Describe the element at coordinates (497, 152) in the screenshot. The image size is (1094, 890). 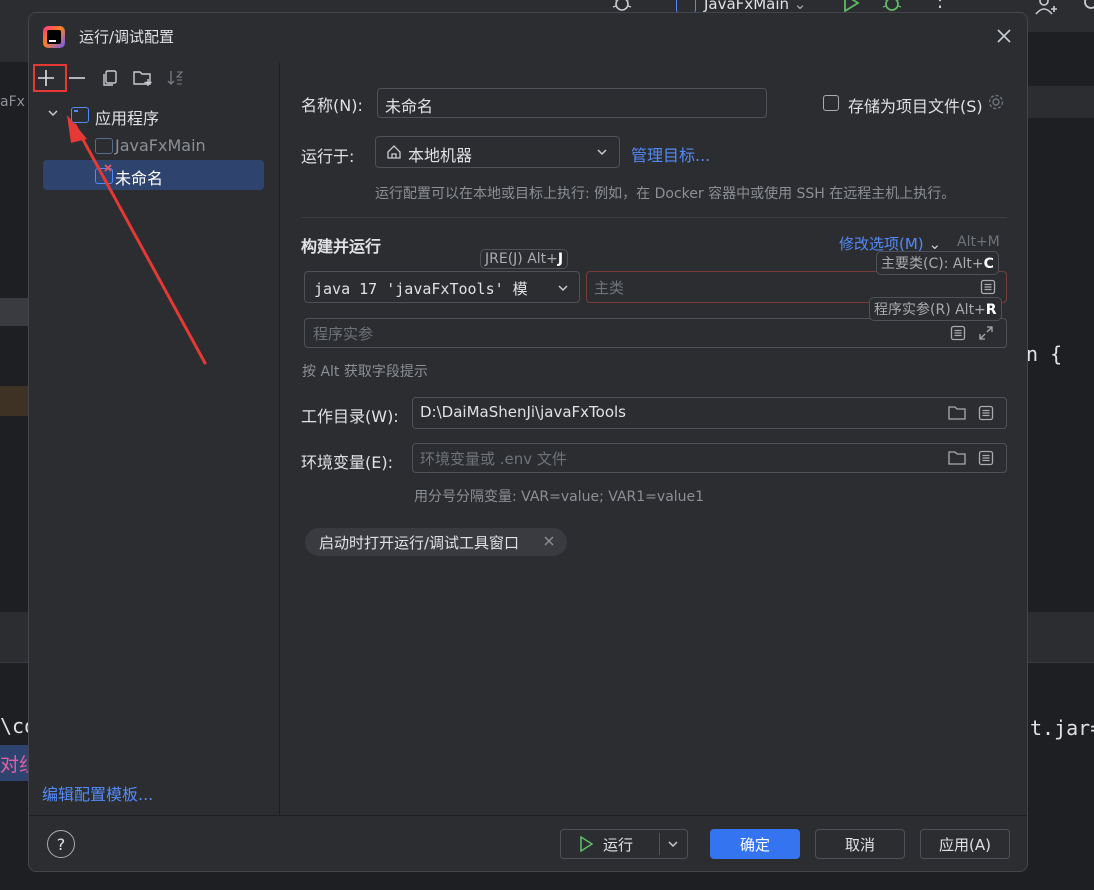
I see `run-on-dropdown: 本地机器` at that location.